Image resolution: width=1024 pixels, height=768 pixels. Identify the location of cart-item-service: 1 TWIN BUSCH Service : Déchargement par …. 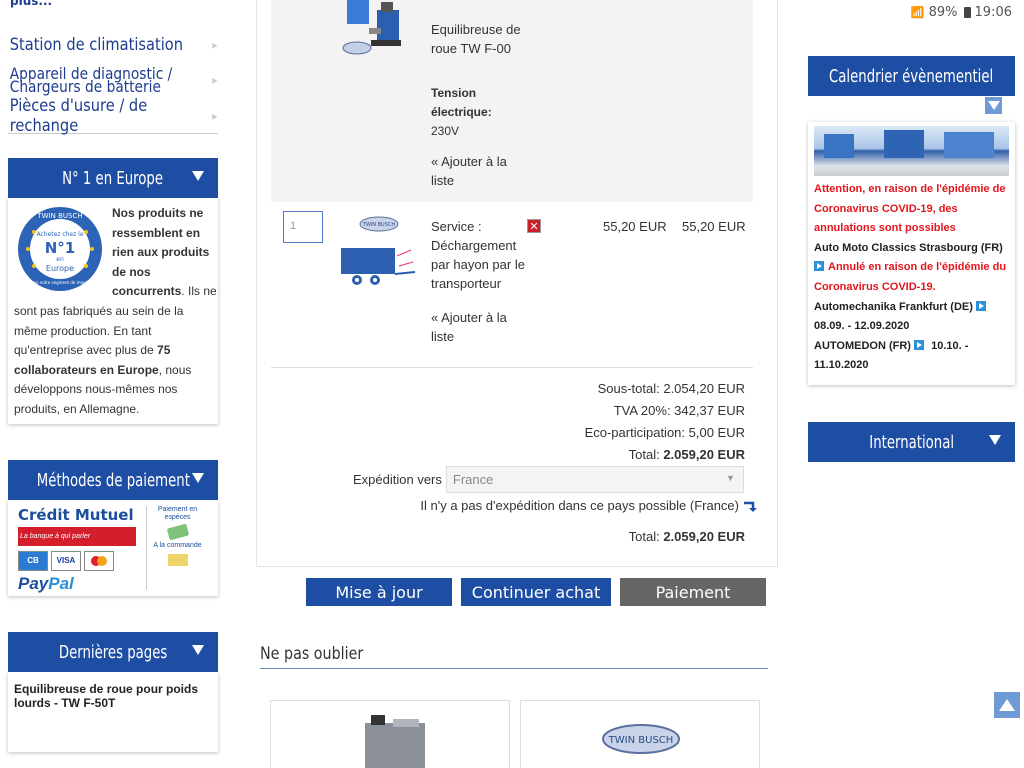
(512, 285).